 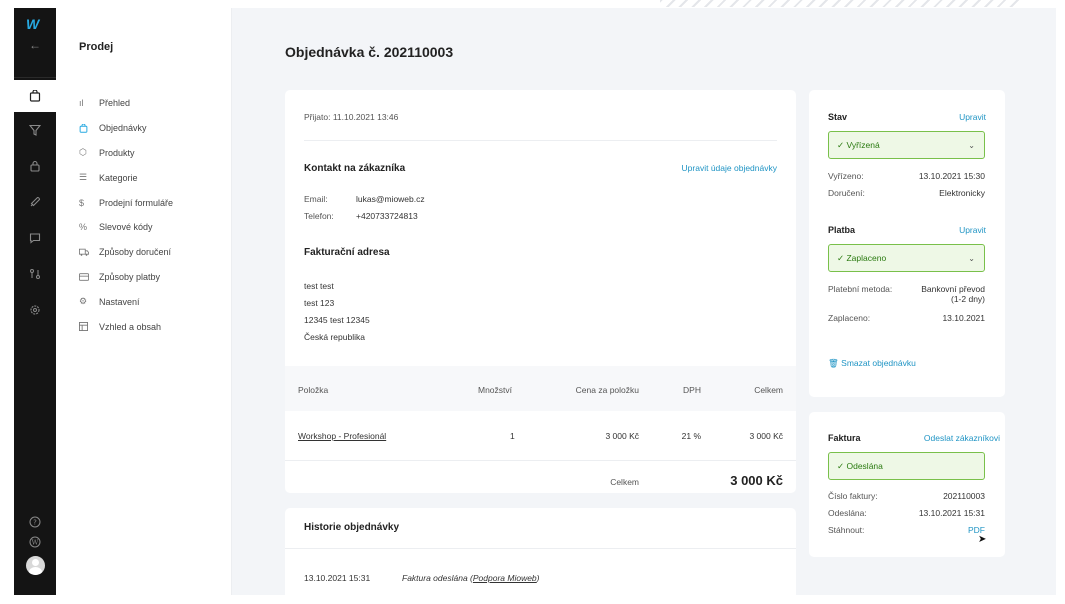 What do you see at coordinates (35, 202) in the screenshot?
I see `rocket-icon` at bounding box center [35, 202].